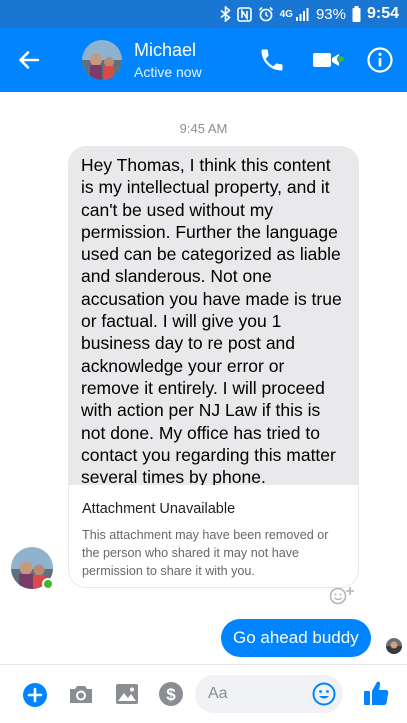 The height and width of the screenshot is (723, 407). Describe the element at coordinates (165, 50) in the screenshot. I see `contact-name: Michael` at that location.